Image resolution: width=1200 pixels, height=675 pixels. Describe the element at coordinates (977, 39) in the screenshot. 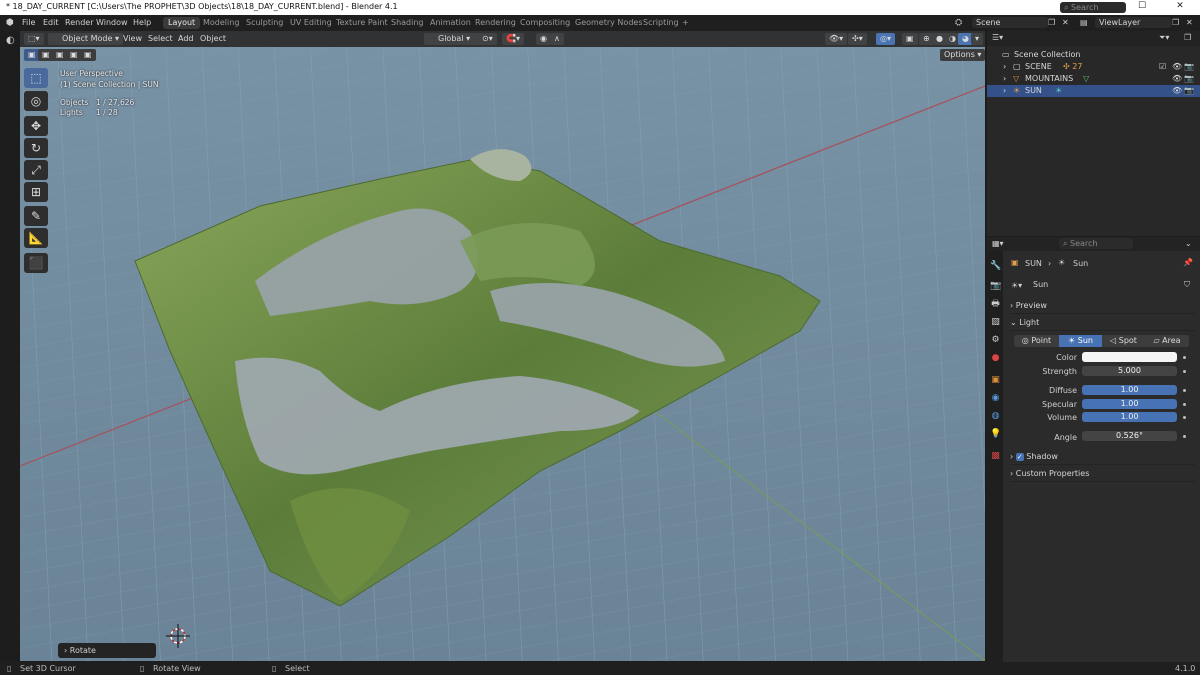

I see `shading-options-icon: ▾` at that location.